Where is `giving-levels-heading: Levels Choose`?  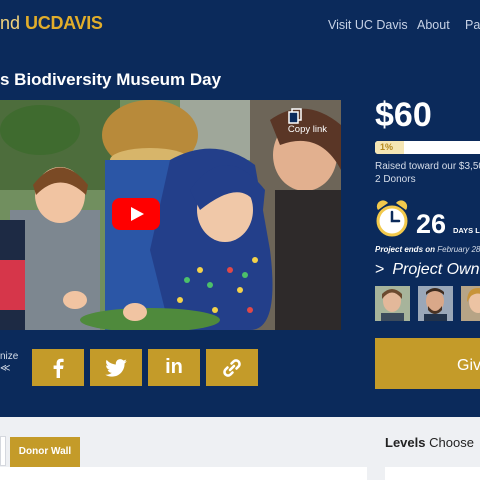 giving-levels-heading: Levels Choose is located at coordinates (429, 442).